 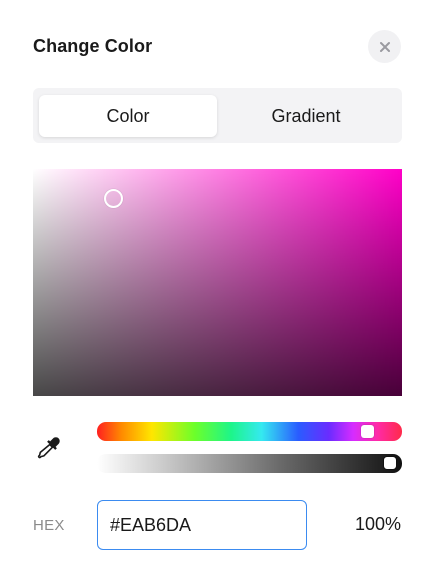 What do you see at coordinates (377, 524) in the screenshot?
I see `opacity-value: 100%` at bounding box center [377, 524].